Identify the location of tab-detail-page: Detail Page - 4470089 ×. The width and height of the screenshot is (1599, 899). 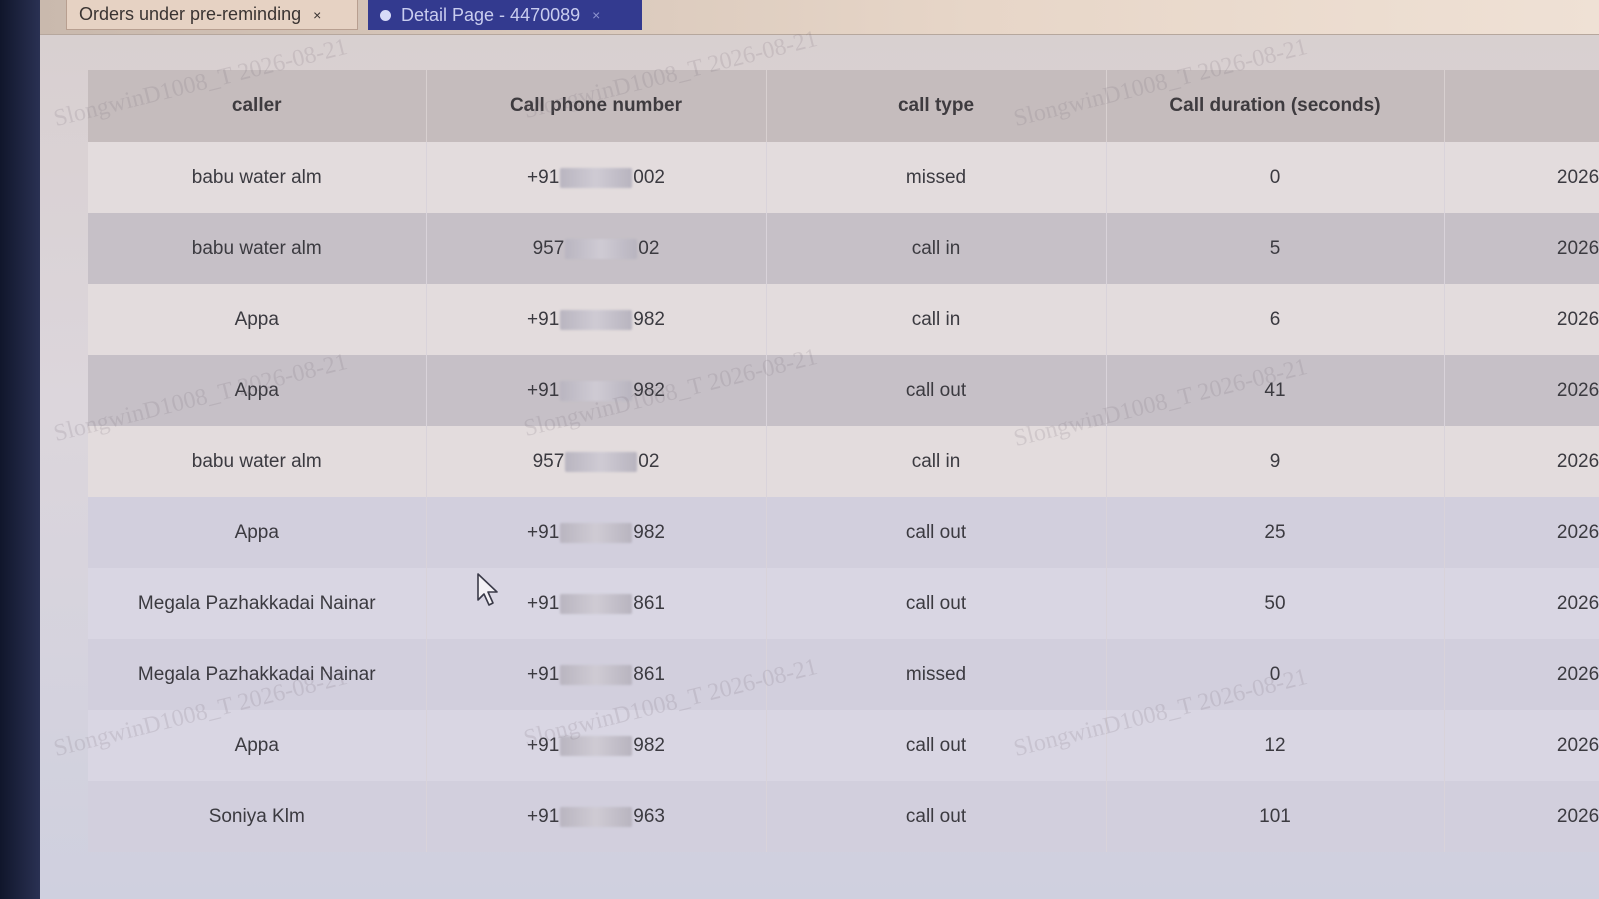
(505, 15).